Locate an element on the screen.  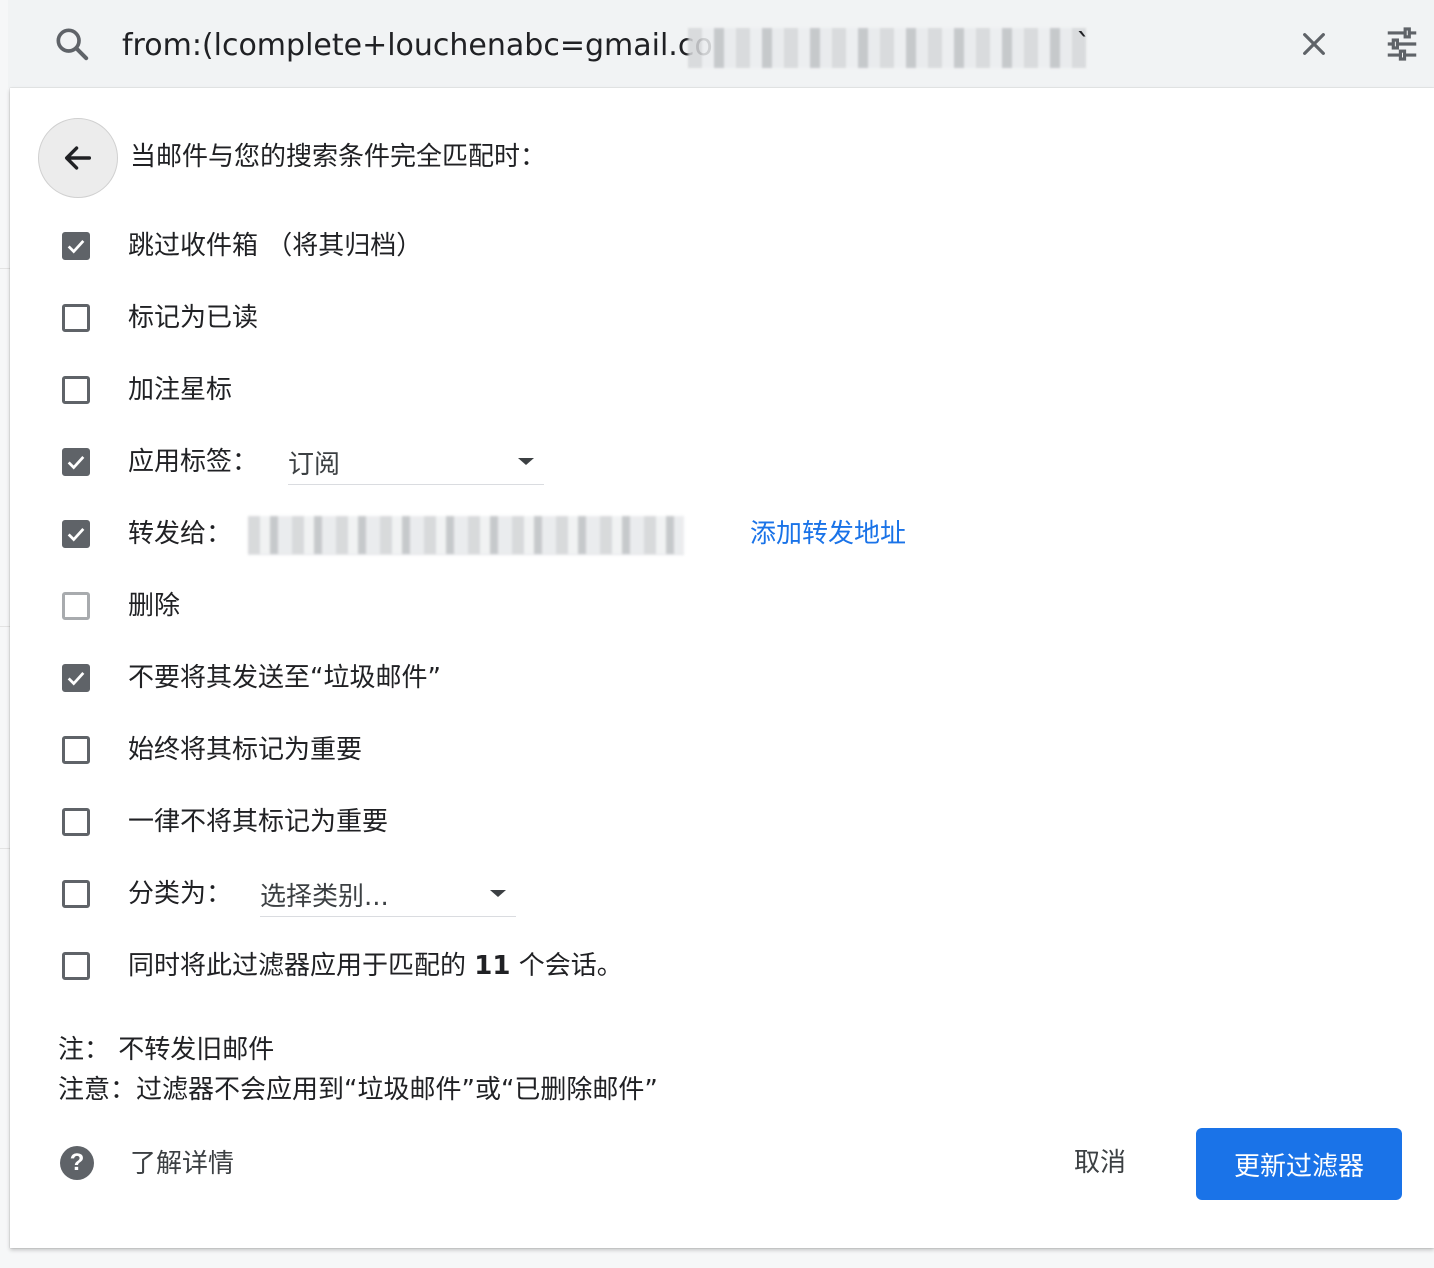
update-filter-button: 更新过滤器 is located at coordinates (1299, 1164).